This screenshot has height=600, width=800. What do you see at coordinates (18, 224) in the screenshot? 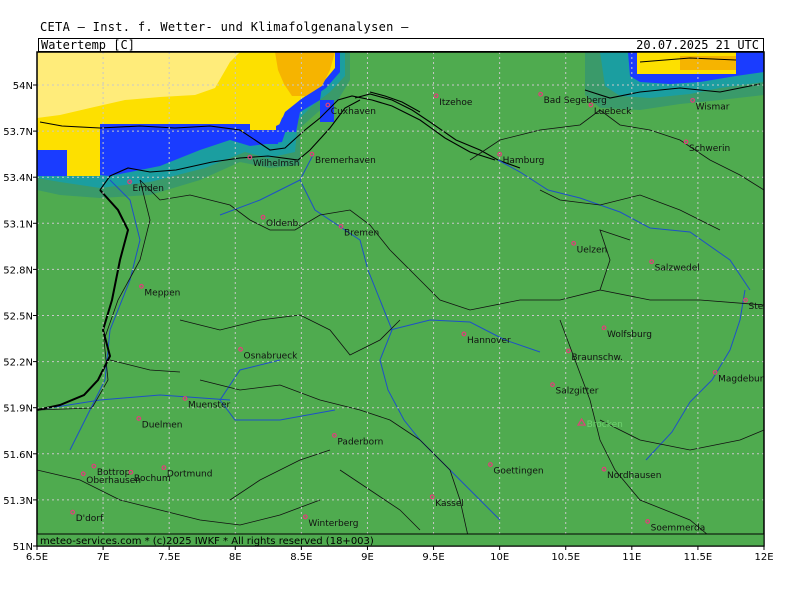
I see `lat-label: 53.1N` at bounding box center [18, 224].